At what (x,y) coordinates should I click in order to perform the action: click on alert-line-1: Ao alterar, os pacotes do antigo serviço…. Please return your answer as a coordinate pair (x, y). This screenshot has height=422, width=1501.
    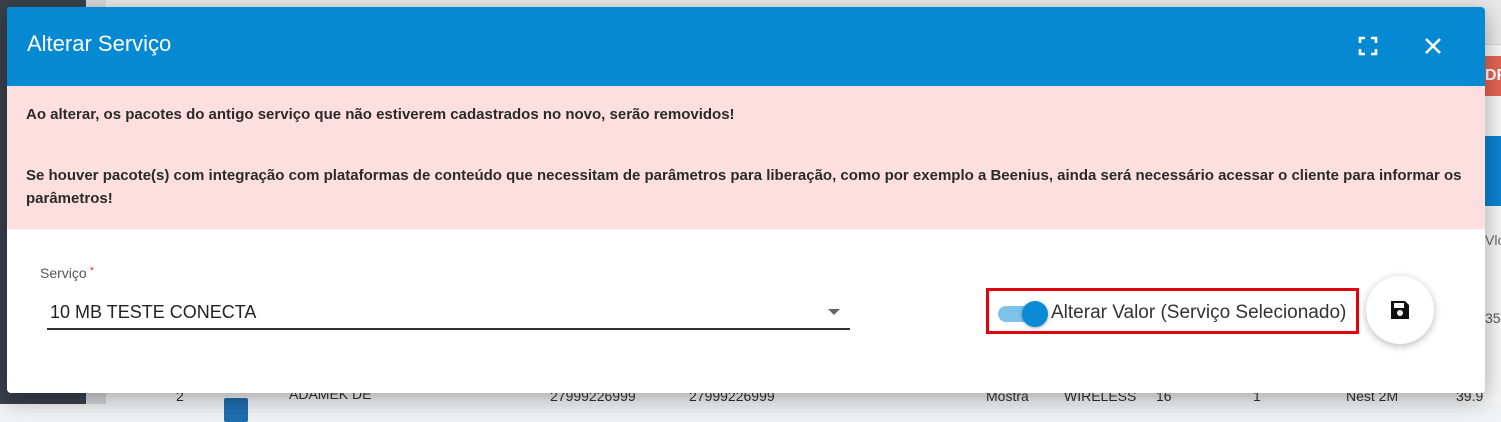
    Looking at the image, I should click on (380, 114).